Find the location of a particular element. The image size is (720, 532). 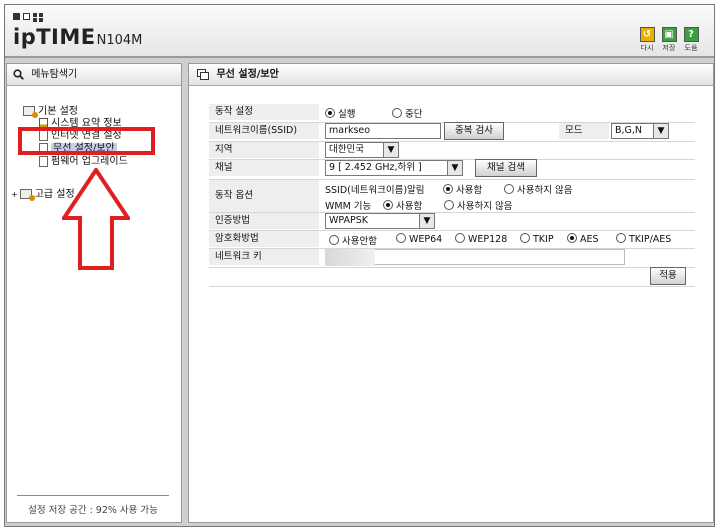

refresh-button: ↺ 다시 is located at coordinates (647, 40).